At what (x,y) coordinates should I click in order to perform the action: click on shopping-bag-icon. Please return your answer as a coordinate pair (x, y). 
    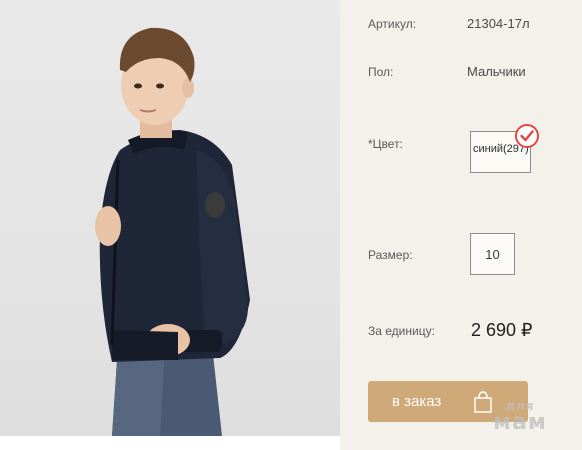
    Looking at the image, I should click on (483, 404).